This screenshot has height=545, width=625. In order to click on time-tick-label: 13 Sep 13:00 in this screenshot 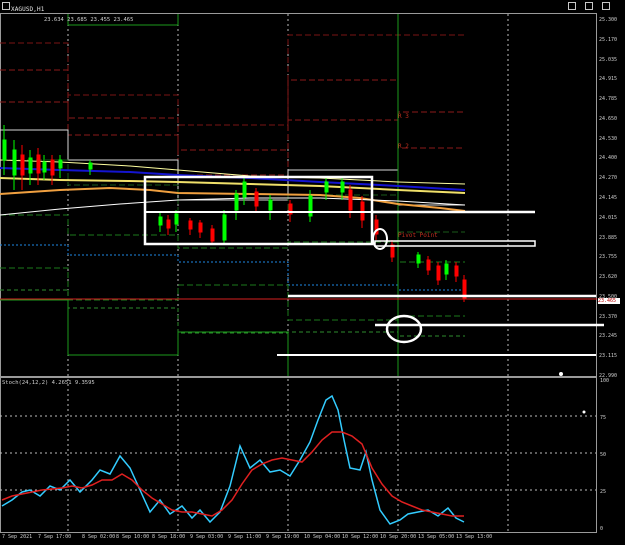, I will do `click(474, 537)`.